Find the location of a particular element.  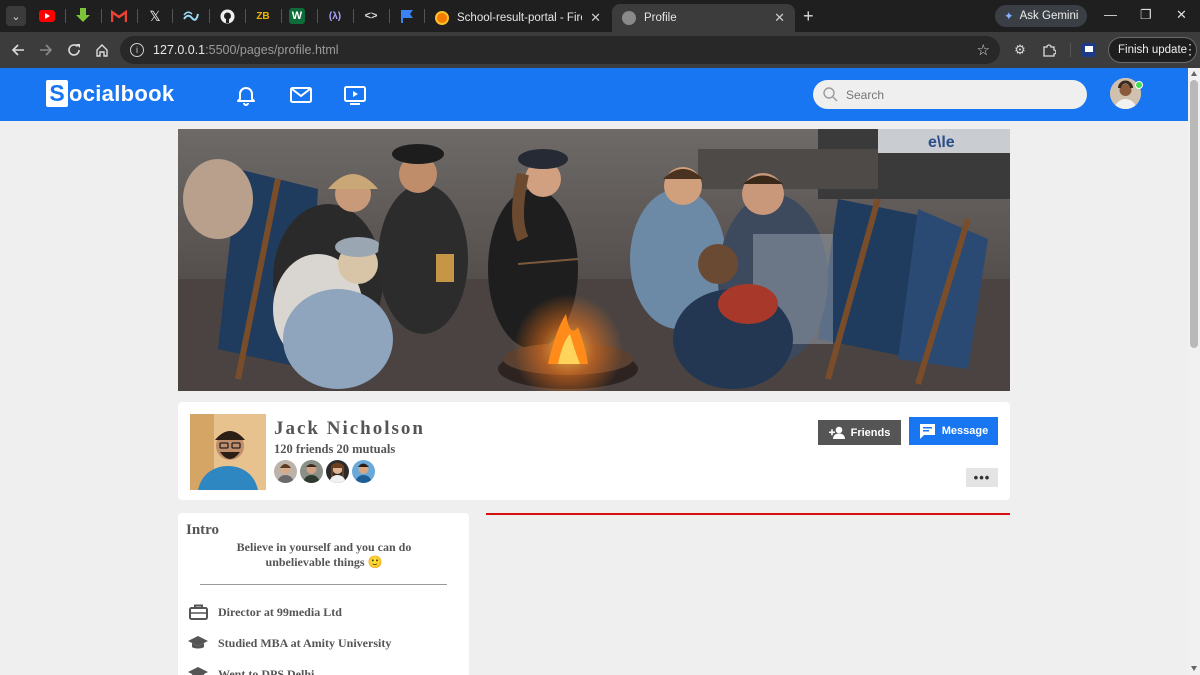

more-options-button: ••• is located at coordinates (982, 477).